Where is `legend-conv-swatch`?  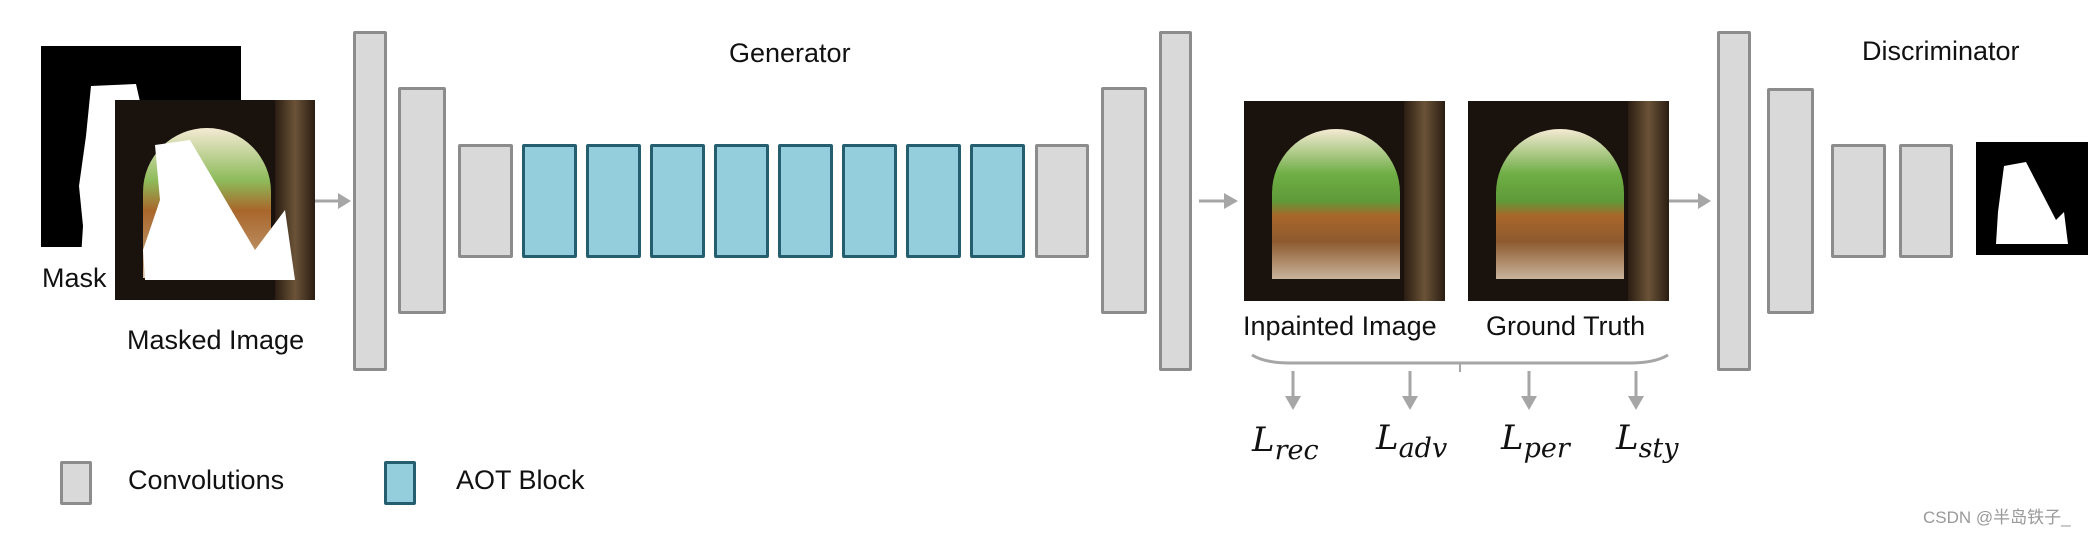
legend-conv-swatch is located at coordinates (76, 483).